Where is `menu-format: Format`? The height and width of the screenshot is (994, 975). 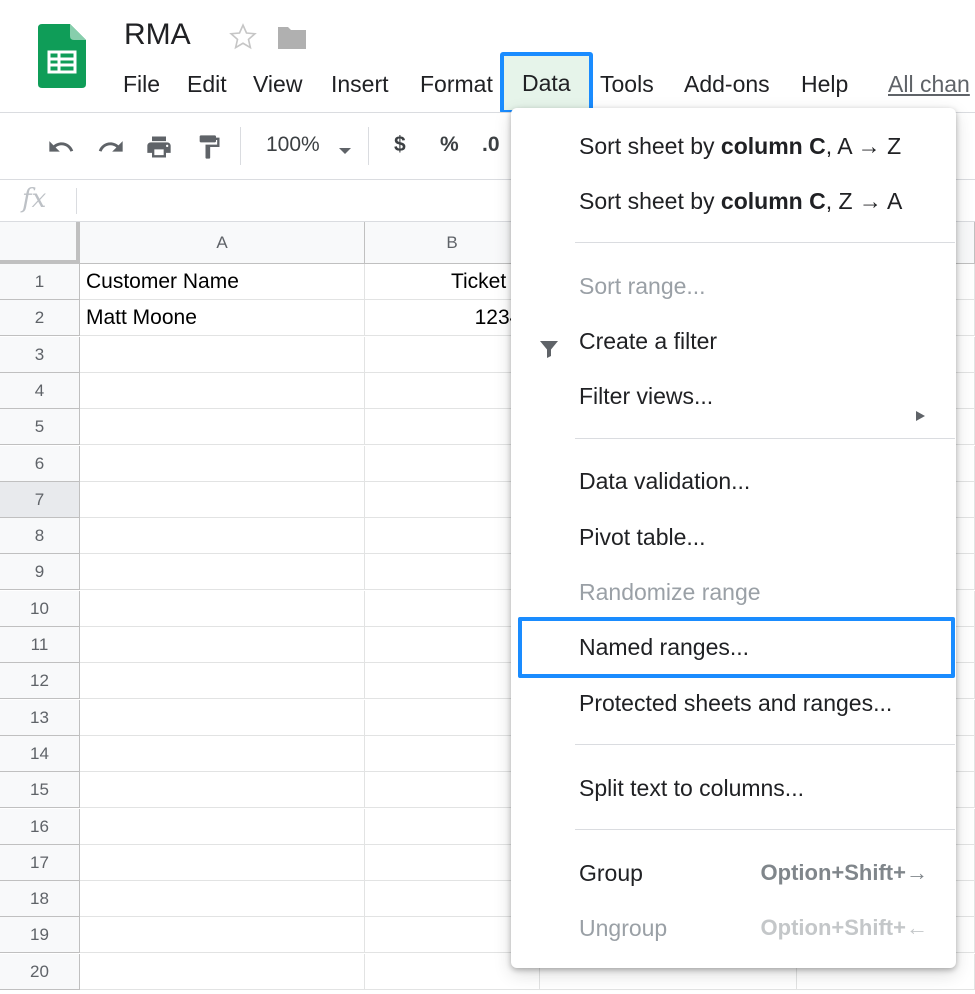
menu-format: Format is located at coordinates (456, 84).